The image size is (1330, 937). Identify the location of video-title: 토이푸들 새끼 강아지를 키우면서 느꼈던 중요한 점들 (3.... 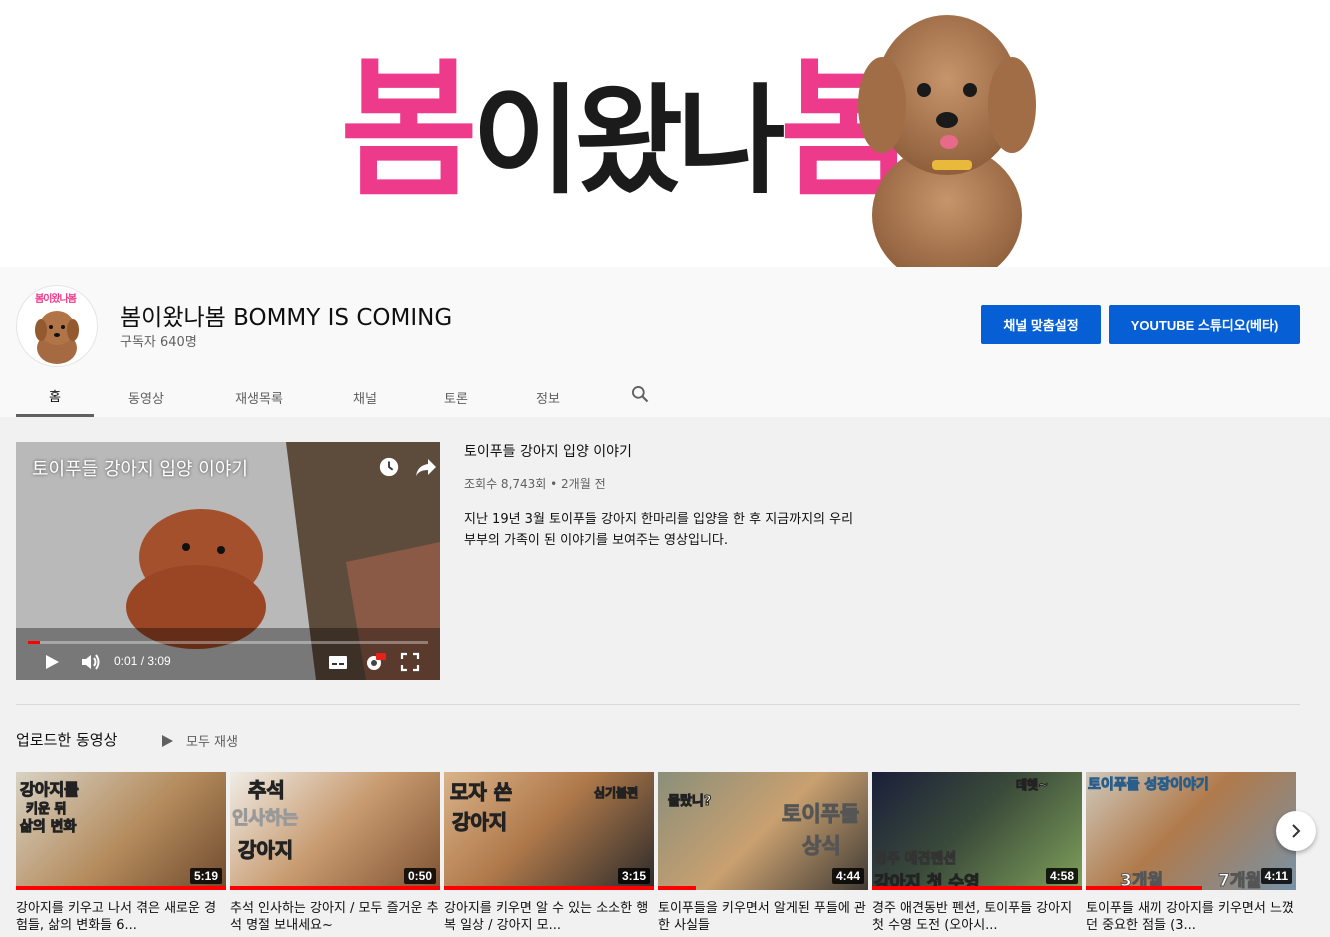
(1191, 917).